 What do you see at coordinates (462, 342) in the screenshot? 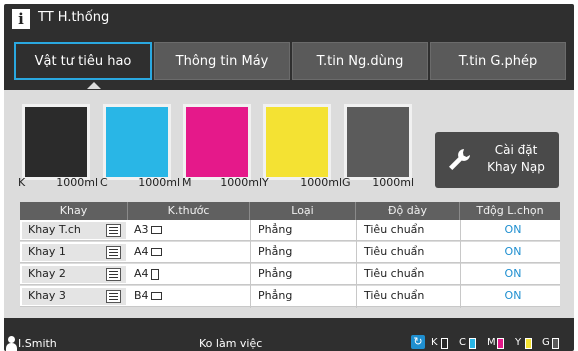
I see `ink-level-letter: C` at bounding box center [462, 342].